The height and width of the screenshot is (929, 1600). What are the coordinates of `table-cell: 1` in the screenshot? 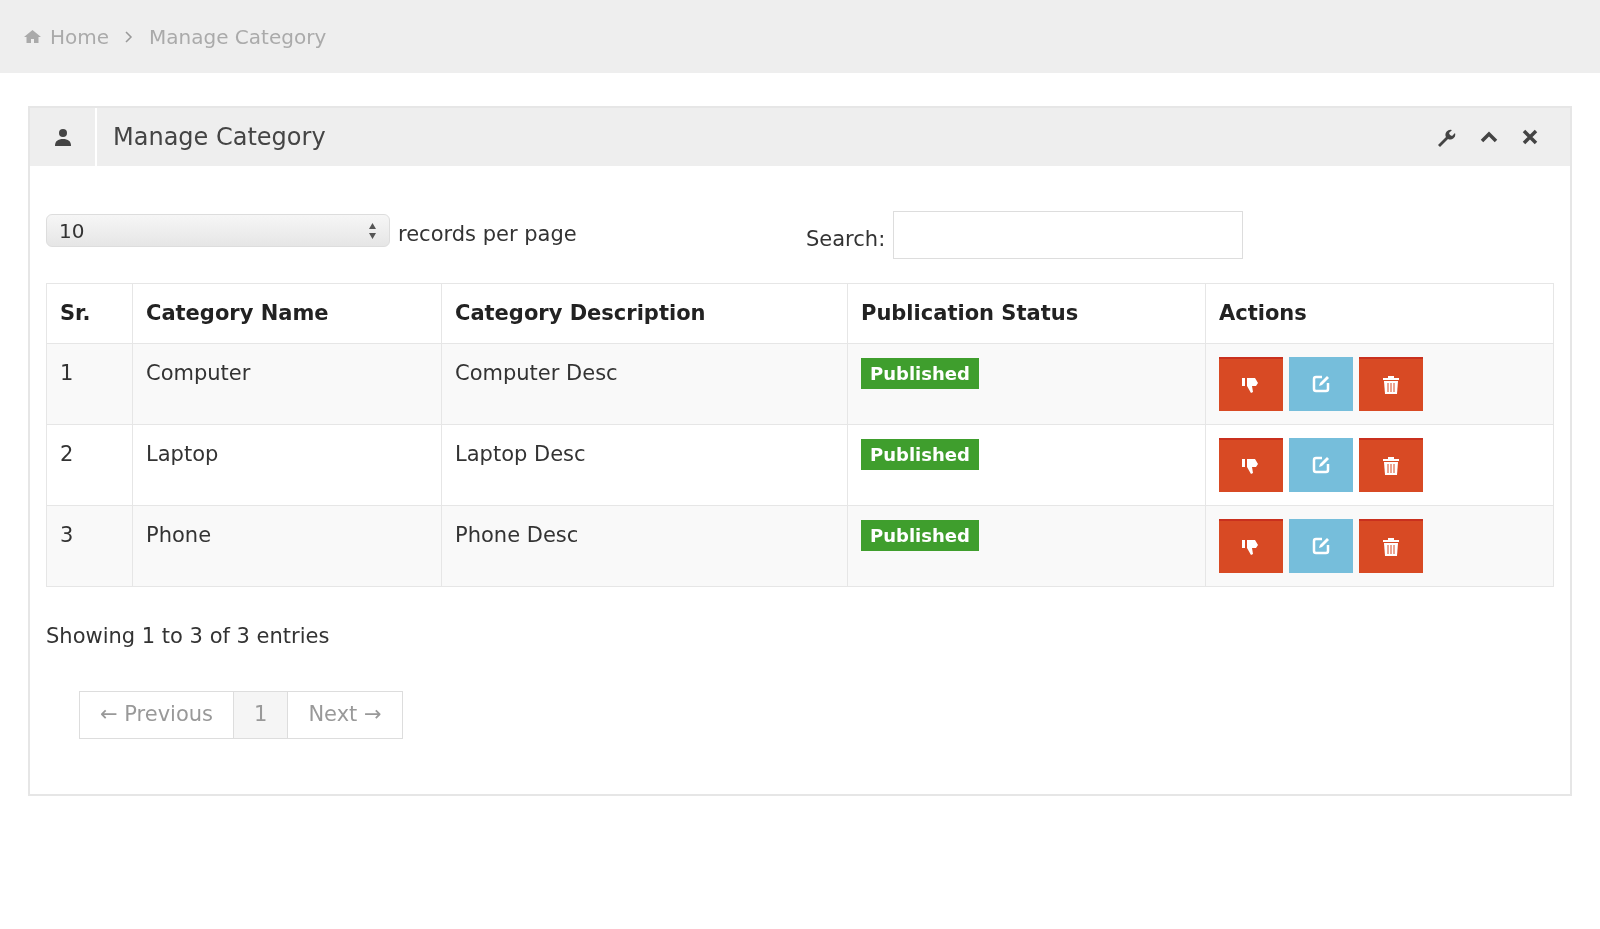 It's located at (89, 384).